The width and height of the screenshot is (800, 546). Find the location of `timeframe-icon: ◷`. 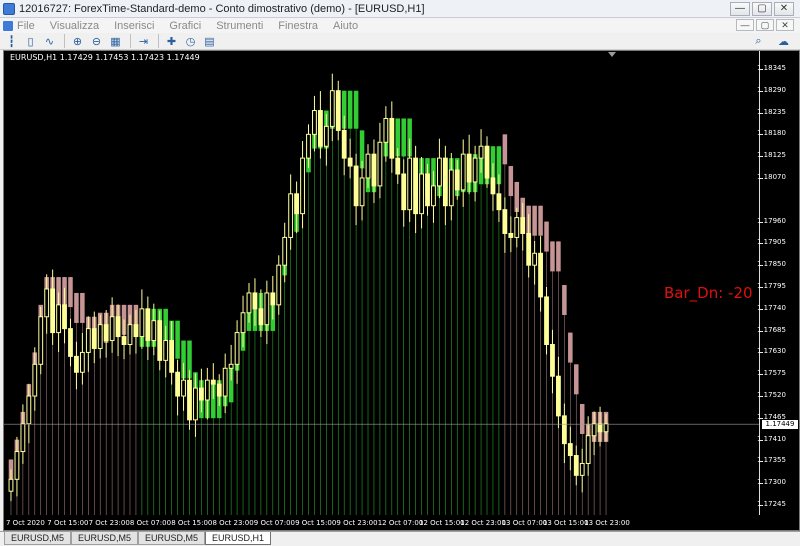

timeframe-icon: ◷ is located at coordinates (190, 41).